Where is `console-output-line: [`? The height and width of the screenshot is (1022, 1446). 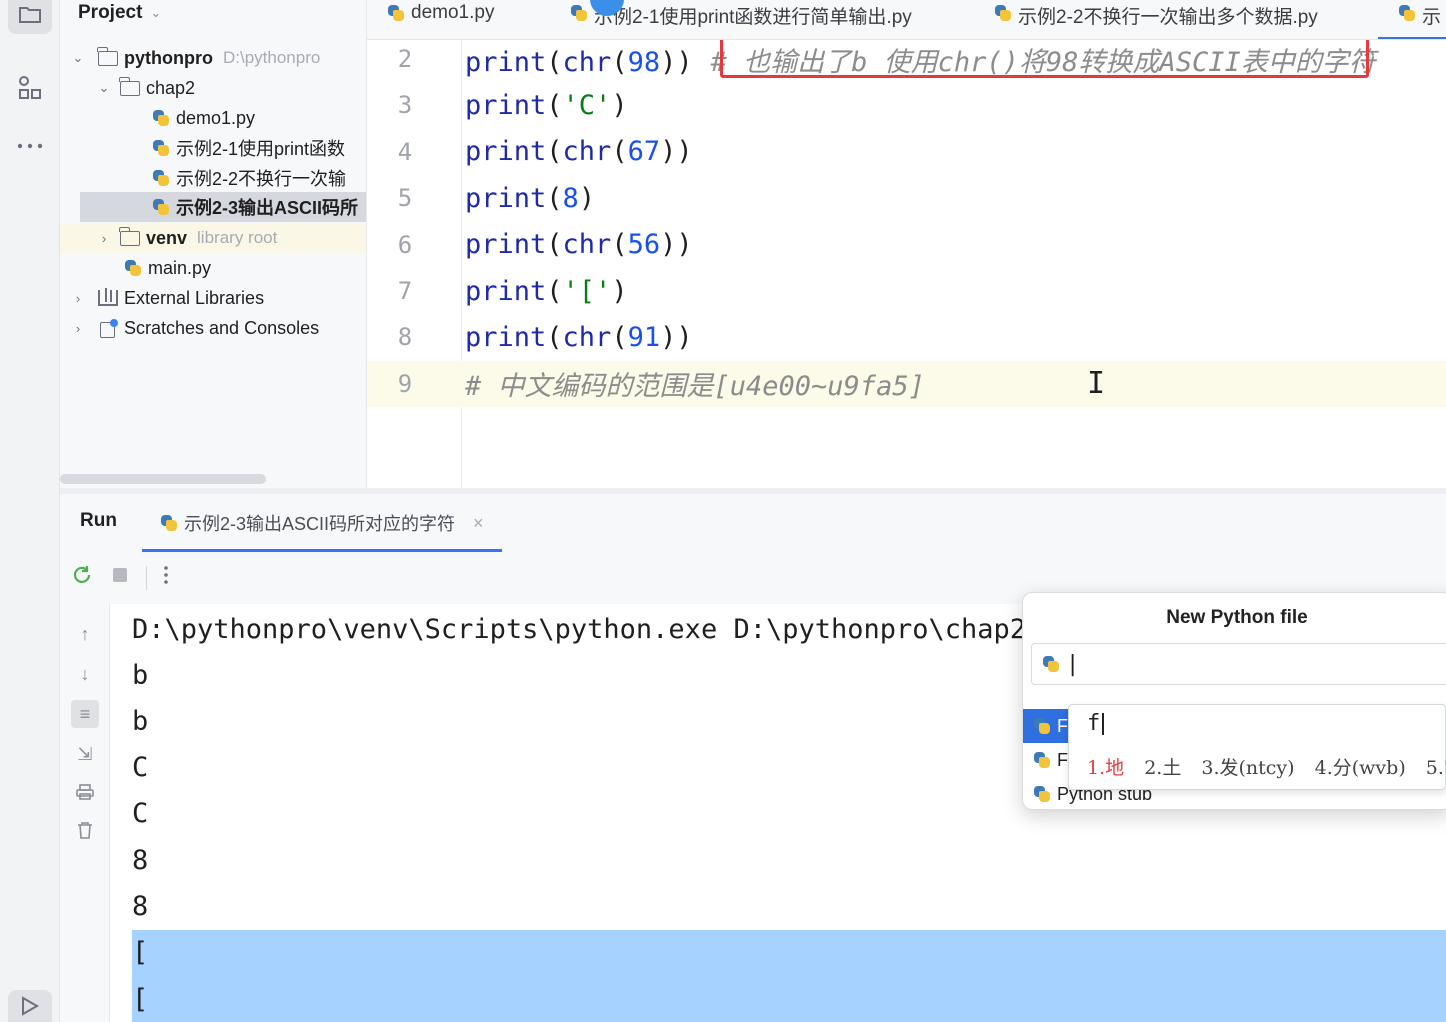 console-output-line: [ is located at coordinates (789, 999).